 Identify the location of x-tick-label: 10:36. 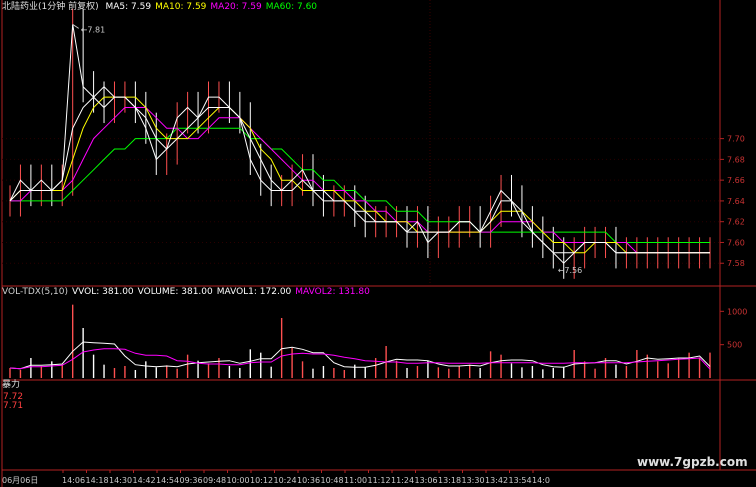
(308, 480).